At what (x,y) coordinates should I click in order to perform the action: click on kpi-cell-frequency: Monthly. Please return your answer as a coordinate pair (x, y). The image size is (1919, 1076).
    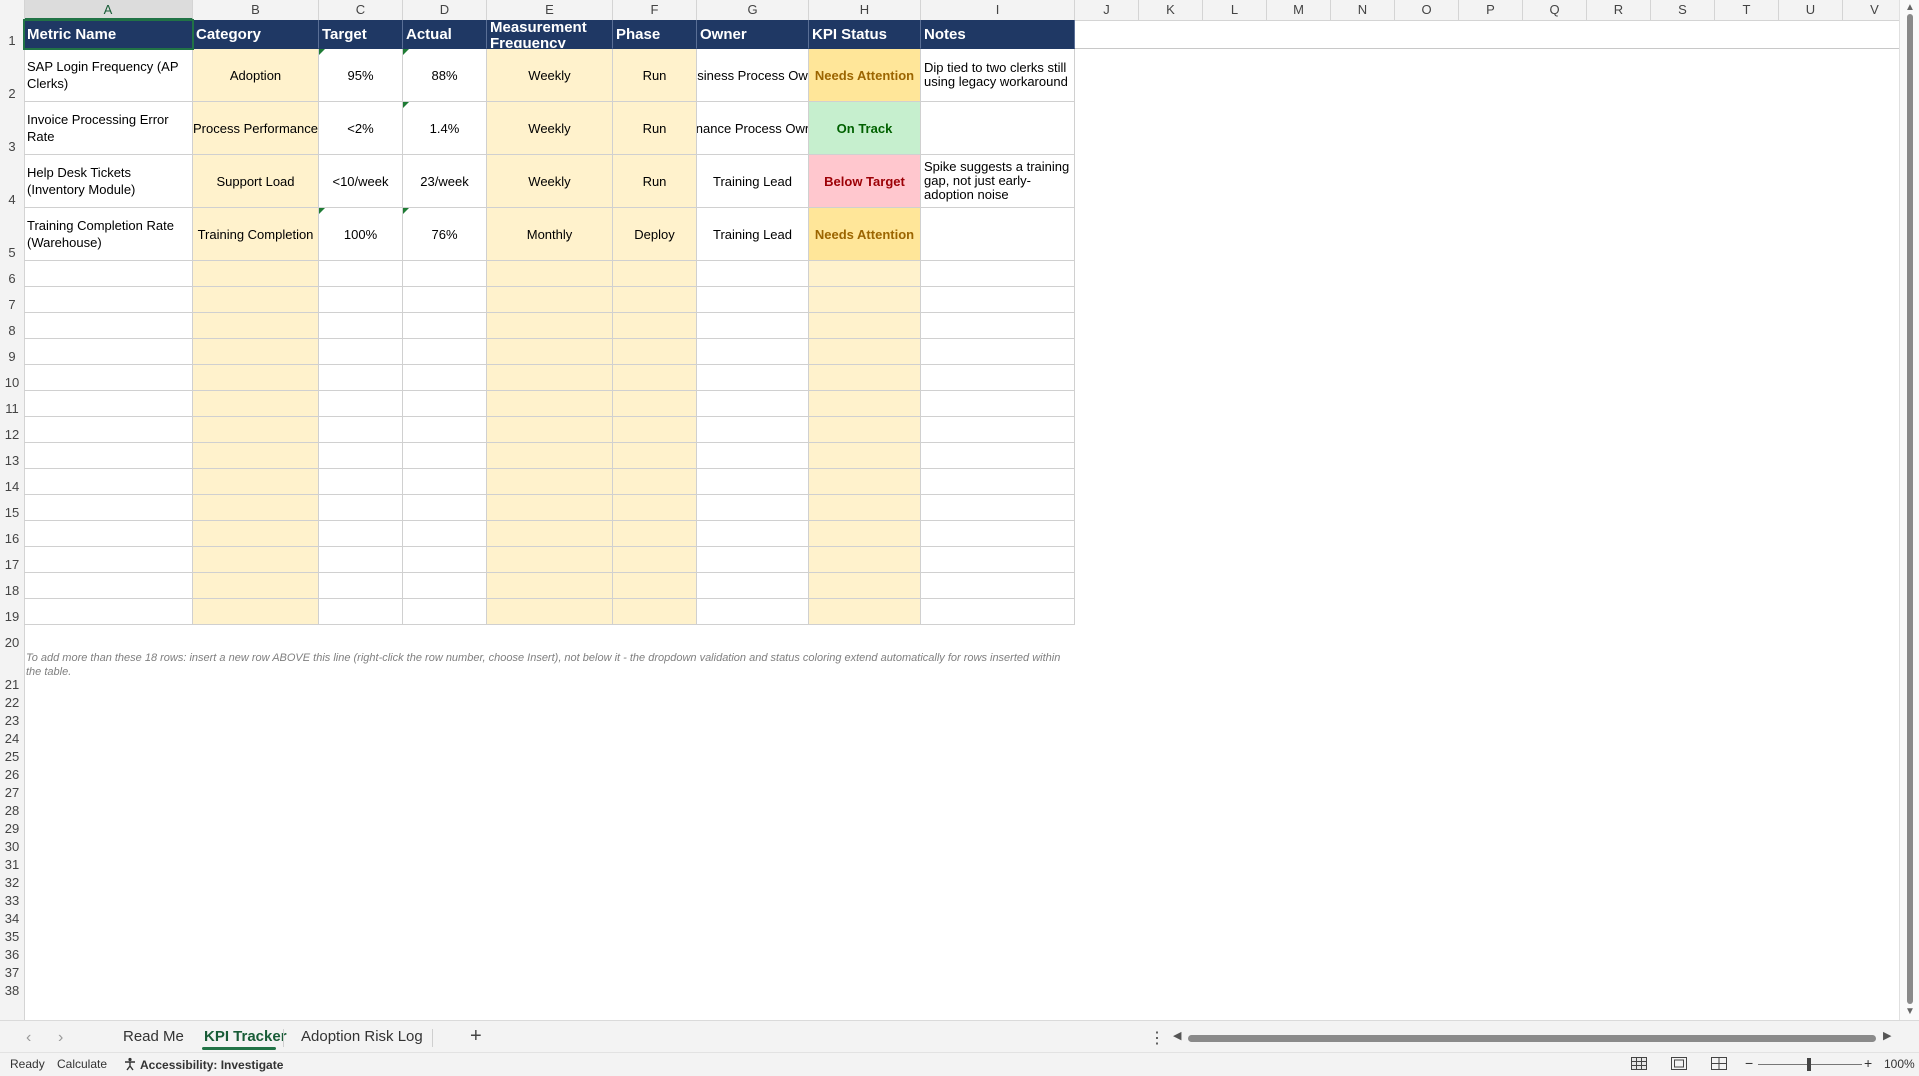
    Looking at the image, I should click on (550, 234).